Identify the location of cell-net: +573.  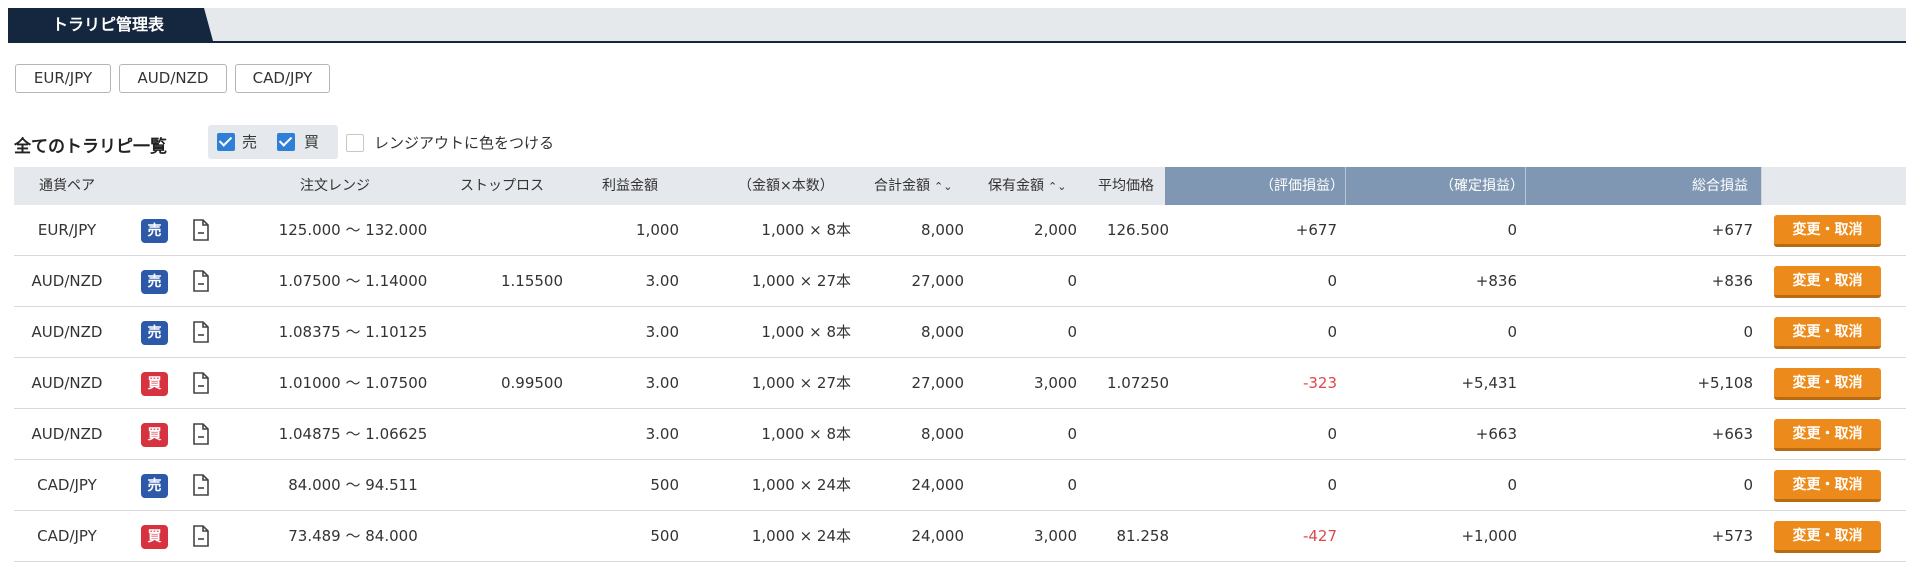
(1732, 536).